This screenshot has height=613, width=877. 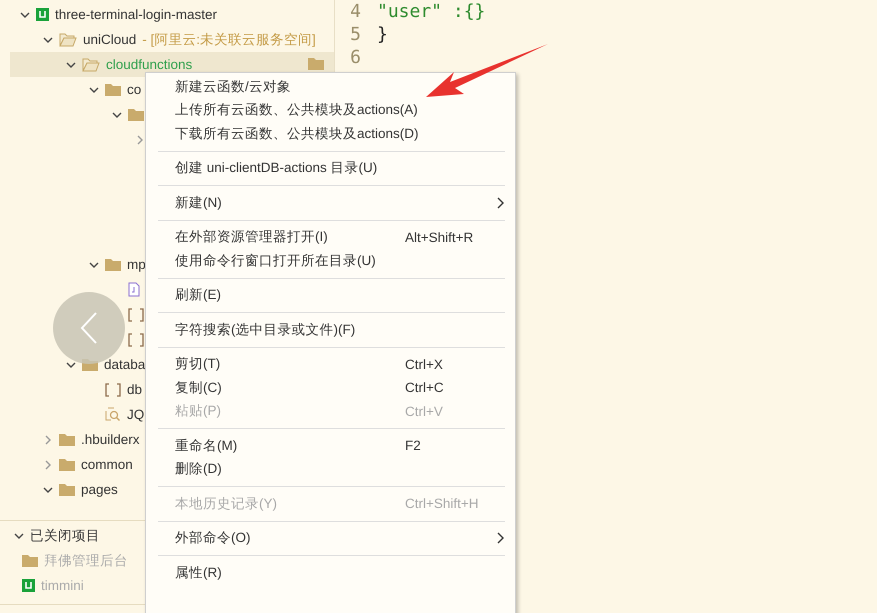 What do you see at coordinates (135, 414) in the screenshot?
I see `tree-item-label: JQ` at bounding box center [135, 414].